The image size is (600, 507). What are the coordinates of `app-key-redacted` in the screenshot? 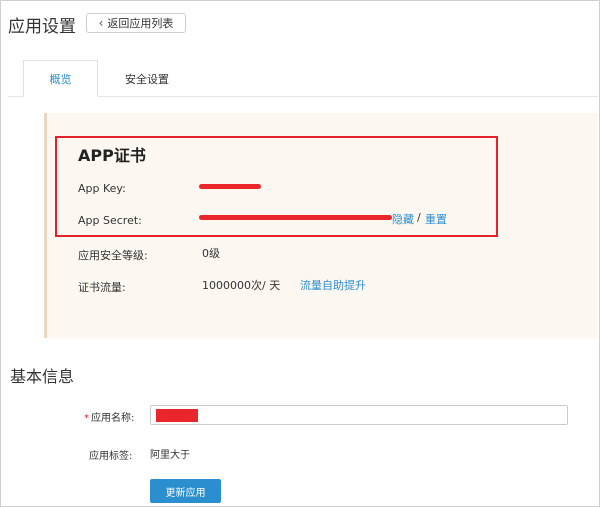 It's located at (230, 186).